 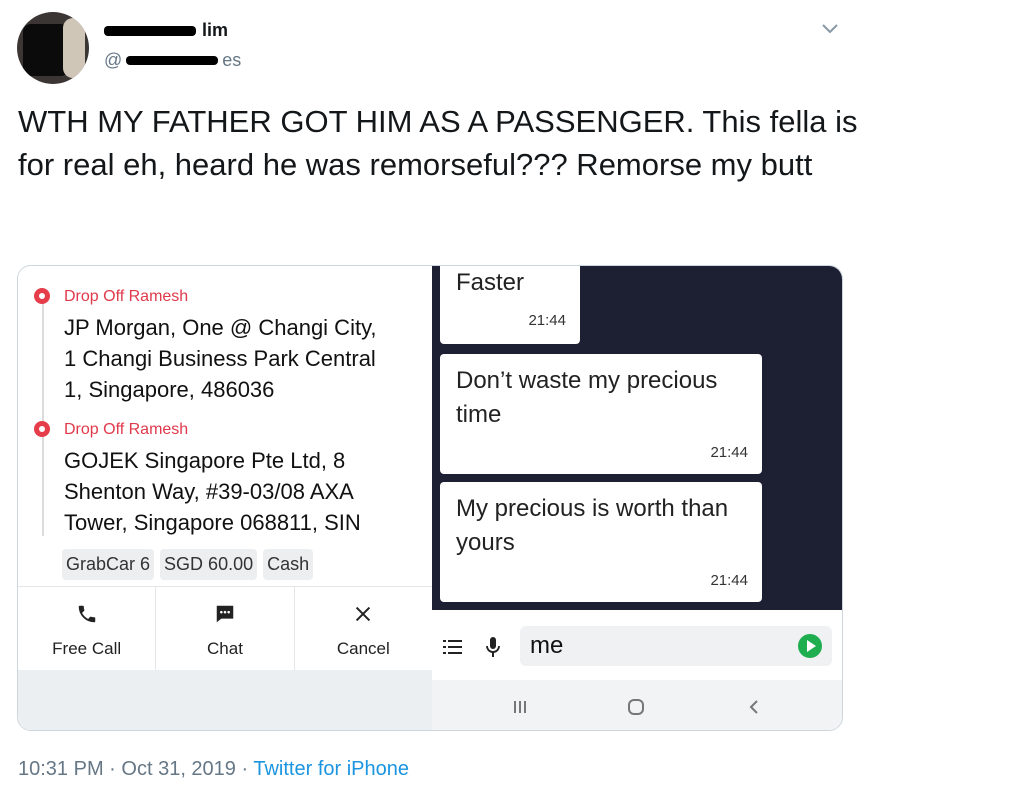 I want to click on chat-icon, so click(x=225, y=614).